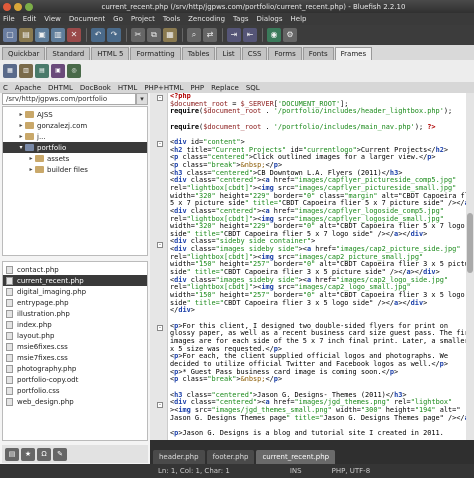 The width and height of the screenshot is (474, 478). Describe the element at coordinates (75, 158) in the screenshot. I see `tree-item: ▸ assets` at that location.